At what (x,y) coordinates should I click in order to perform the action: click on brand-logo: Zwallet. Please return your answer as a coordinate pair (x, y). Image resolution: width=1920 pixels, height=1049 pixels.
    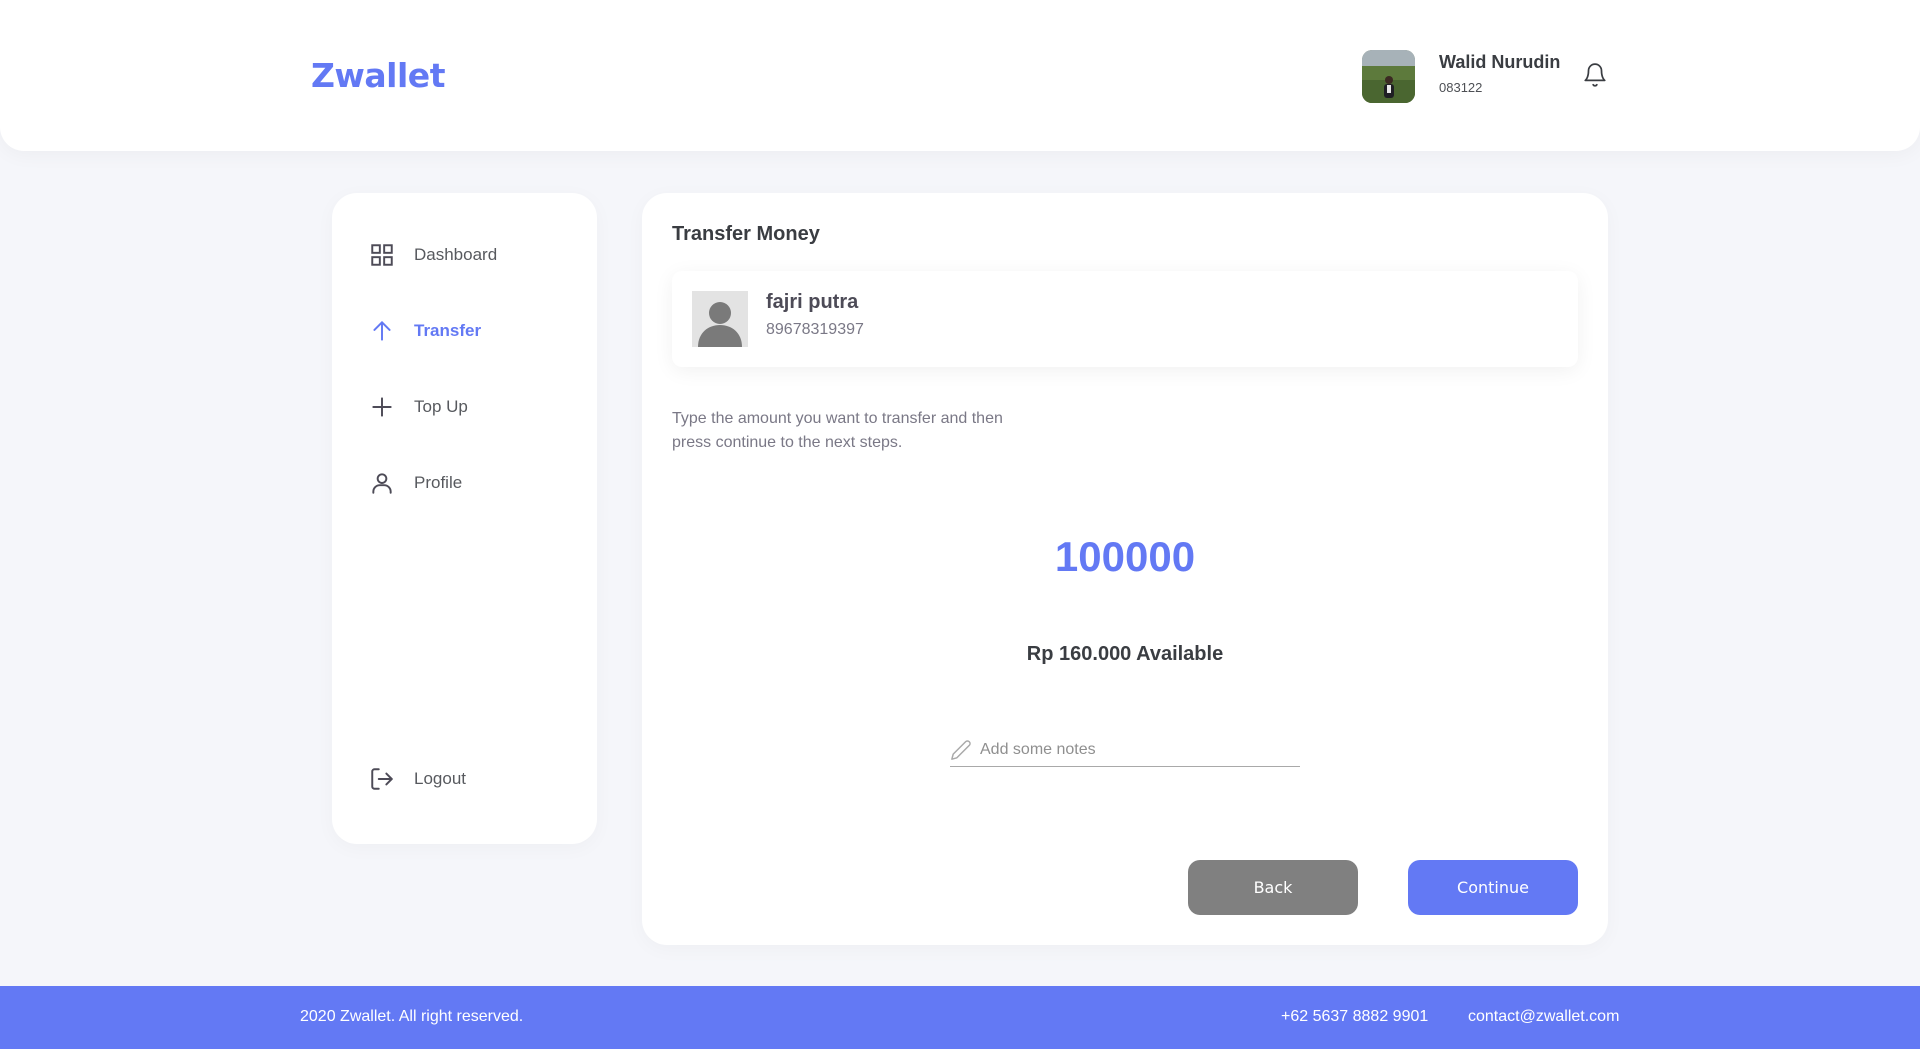
    Looking at the image, I should click on (378, 75).